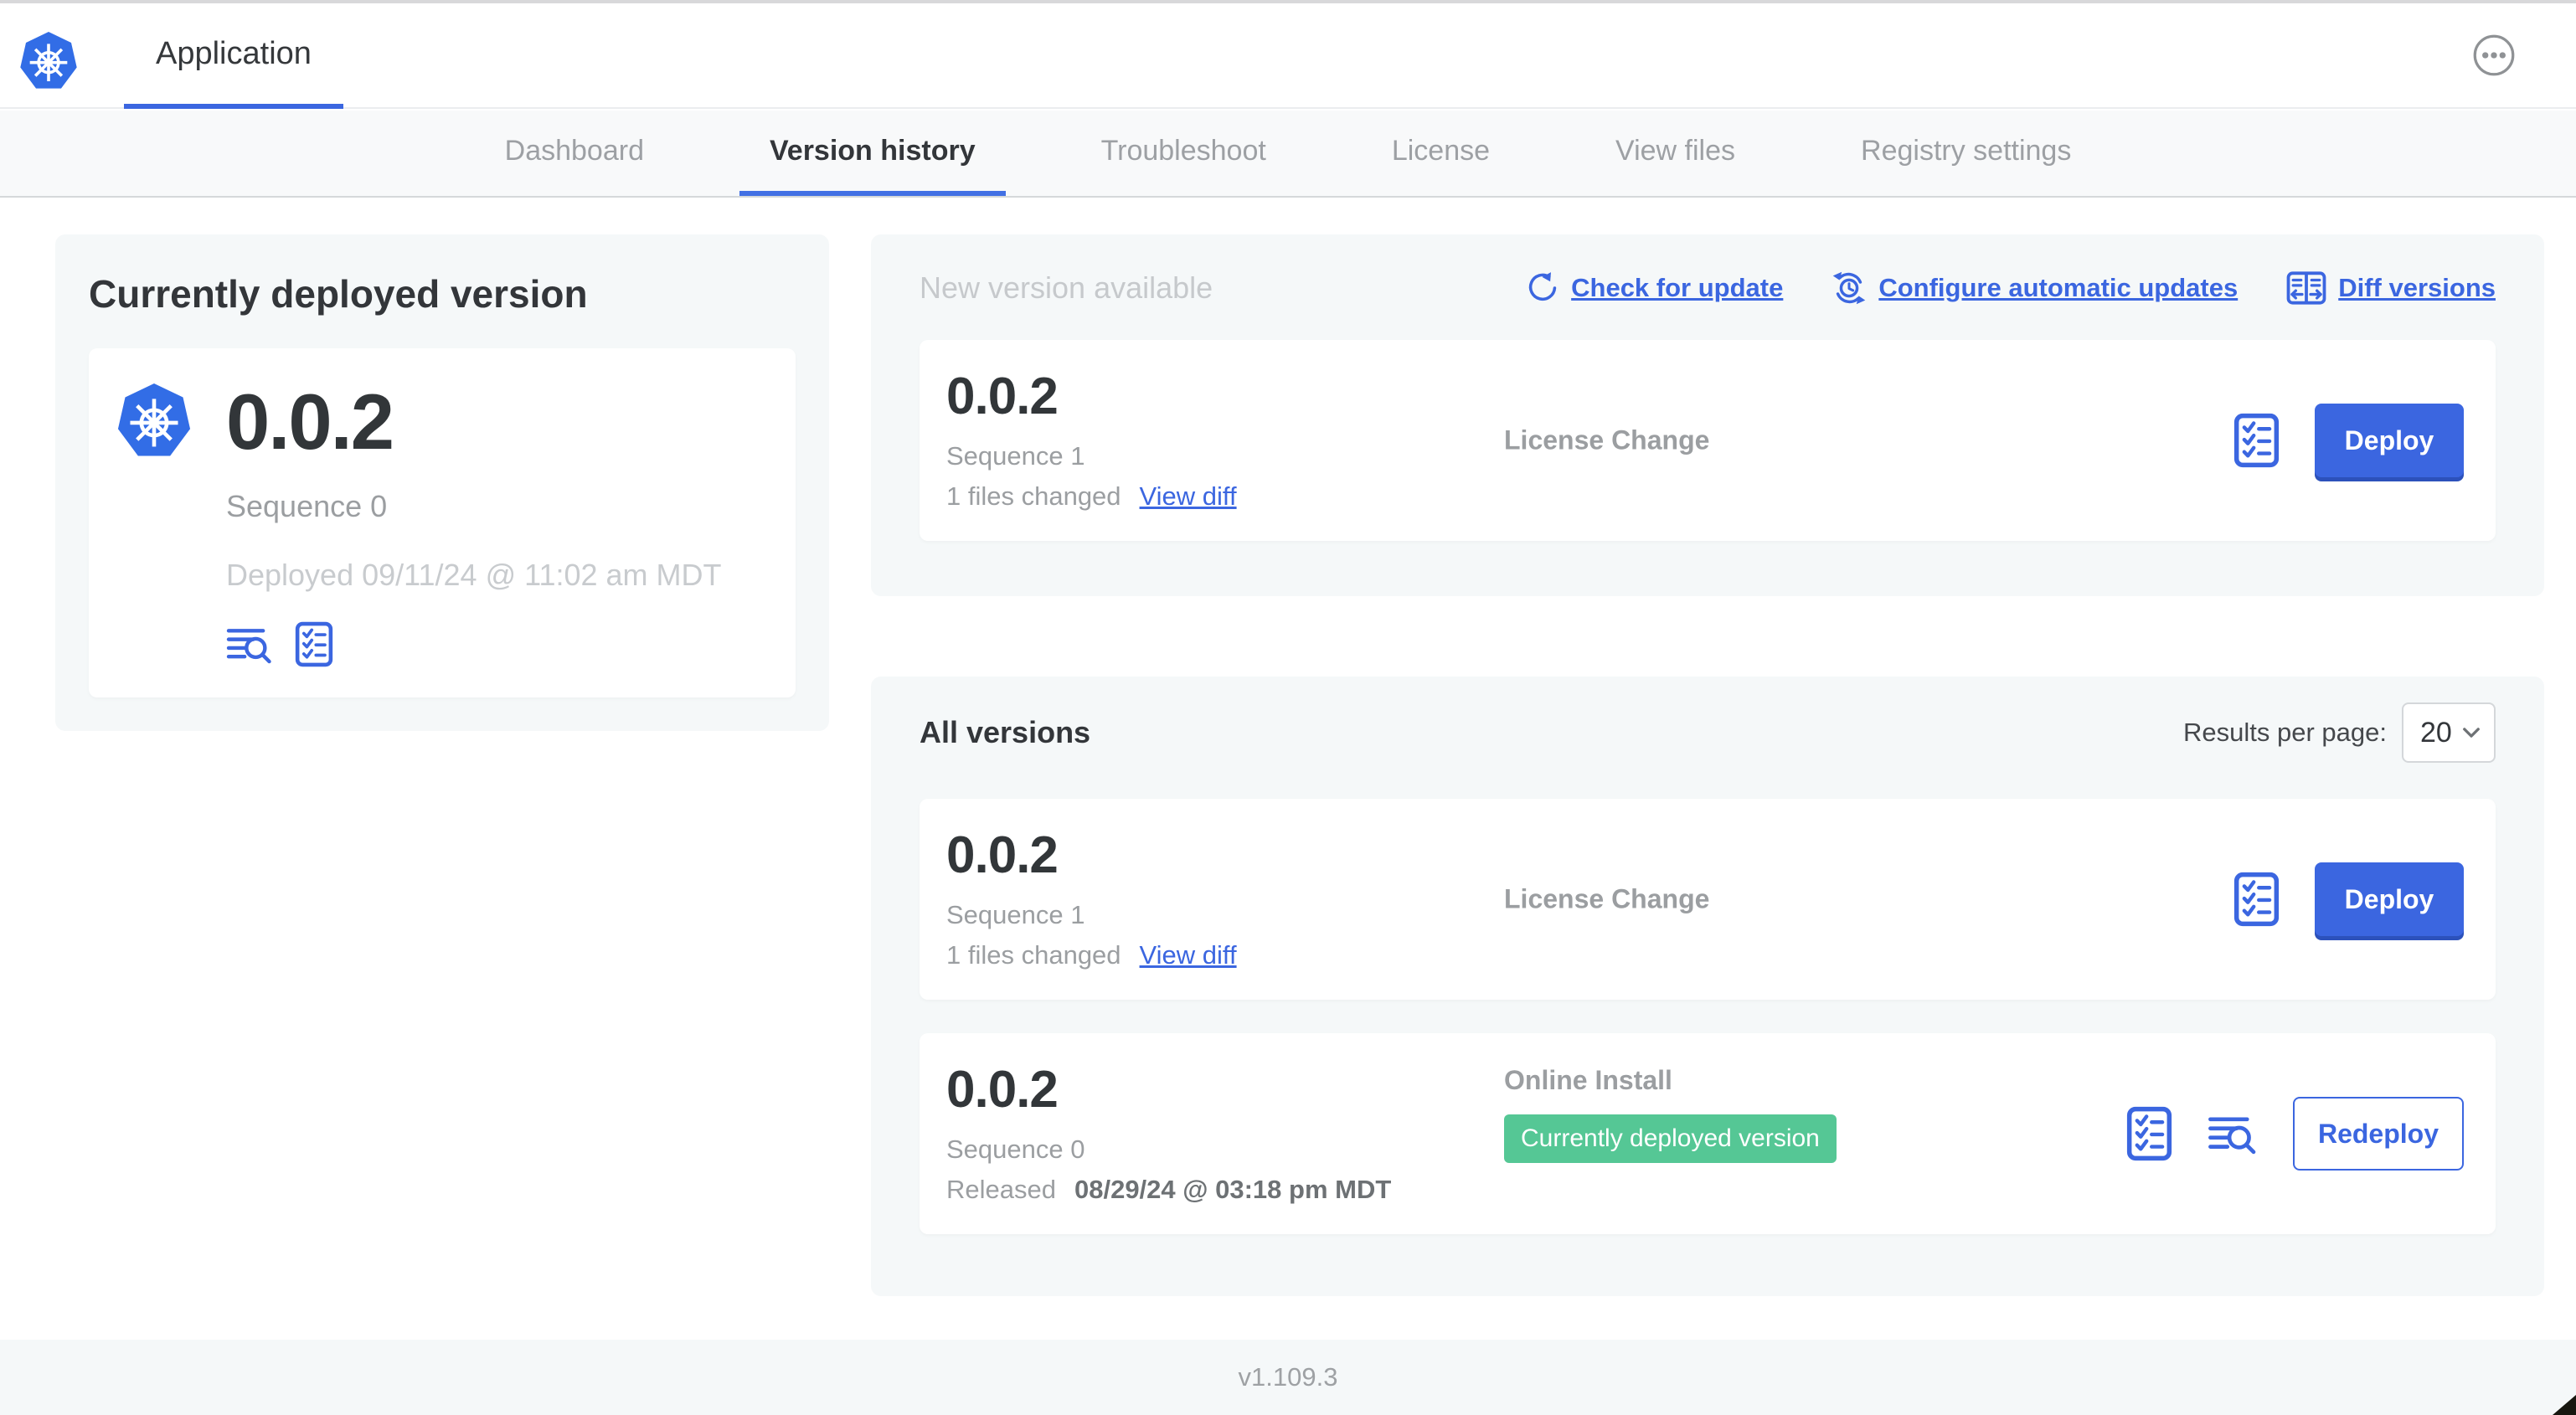 Image resolution: width=2576 pixels, height=1415 pixels. What do you see at coordinates (2471, 732) in the screenshot?
I see `chevron-down-icon` at bounding box center [2471, 732].